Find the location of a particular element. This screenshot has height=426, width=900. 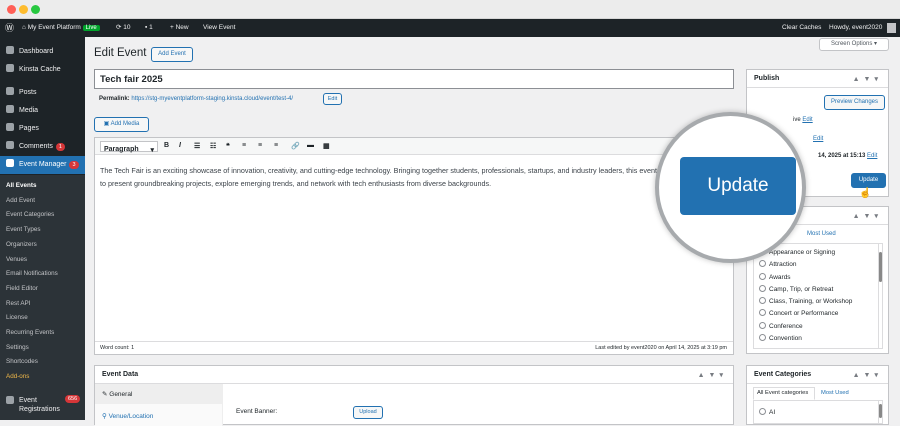

menu-dashboard: Dashboard is located at coordinates (42, 52).